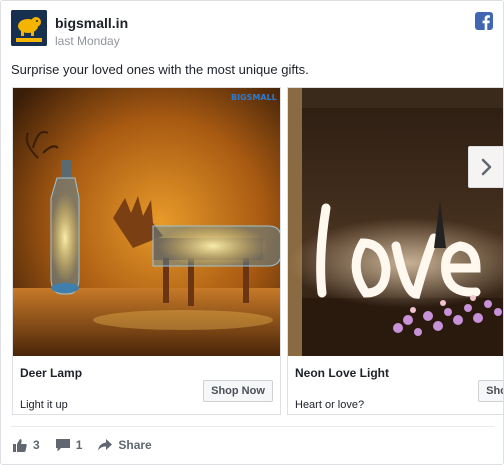 The width and height of the screenshot is (504, 465). I want to click on page-avatar, so click(29, 28).